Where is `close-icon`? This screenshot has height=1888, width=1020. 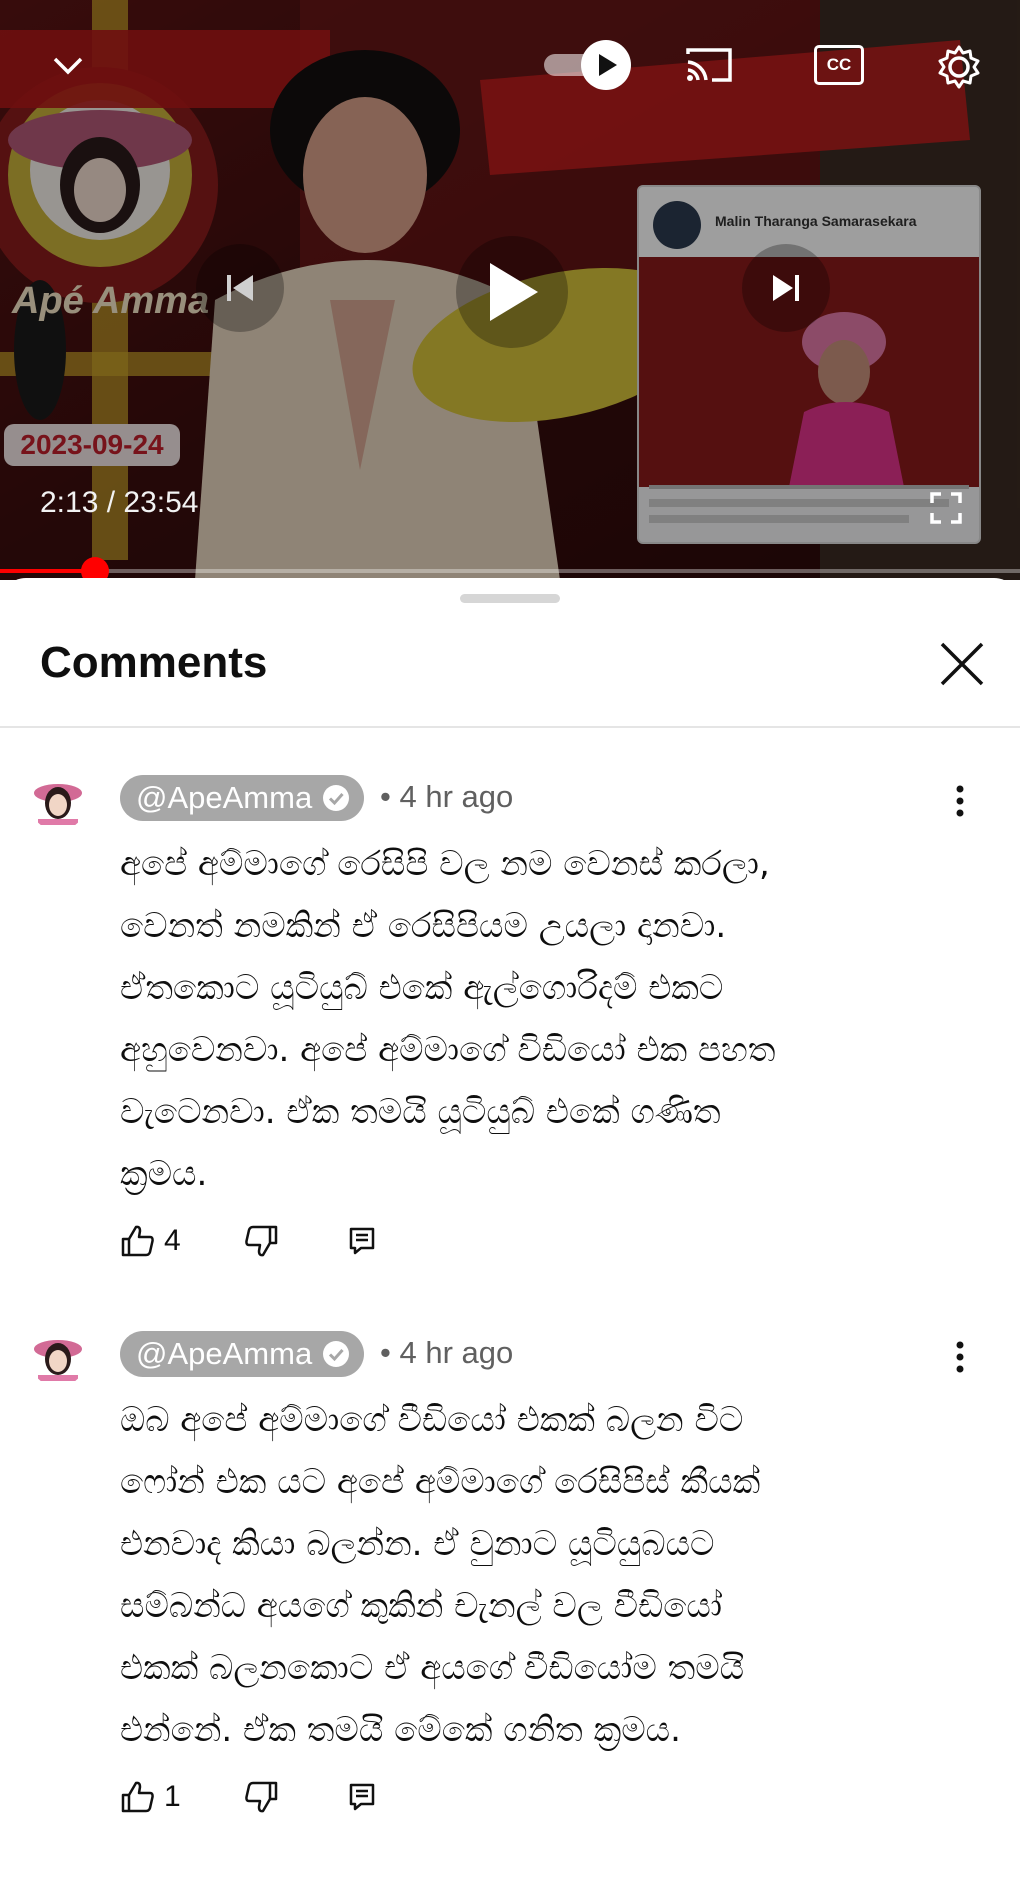
close-icon is located at coordinates (962, 664).